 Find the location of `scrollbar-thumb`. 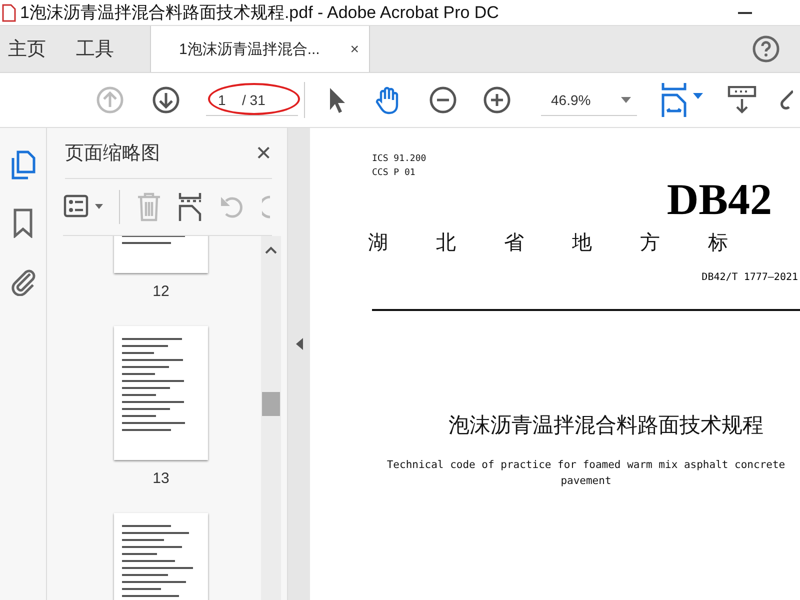

scrollbar-thumb is located at coordinates (271, 404).